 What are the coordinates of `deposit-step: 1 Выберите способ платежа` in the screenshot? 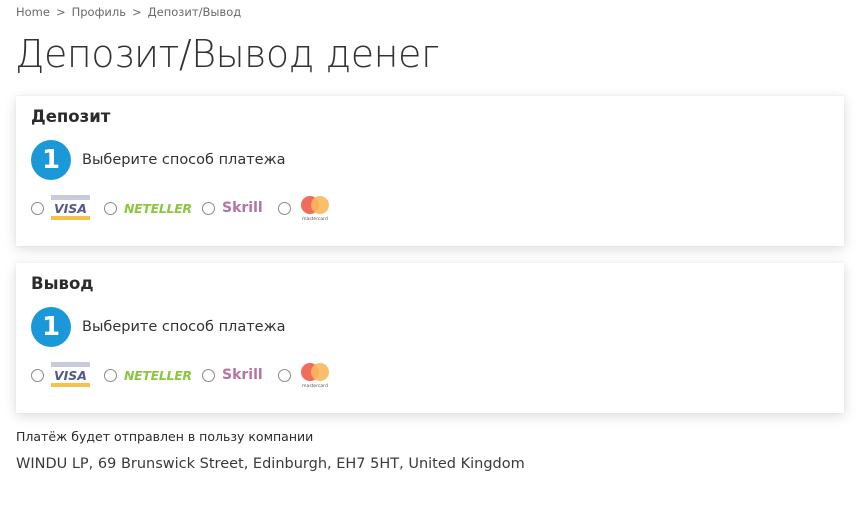 It's located at (158, 160).